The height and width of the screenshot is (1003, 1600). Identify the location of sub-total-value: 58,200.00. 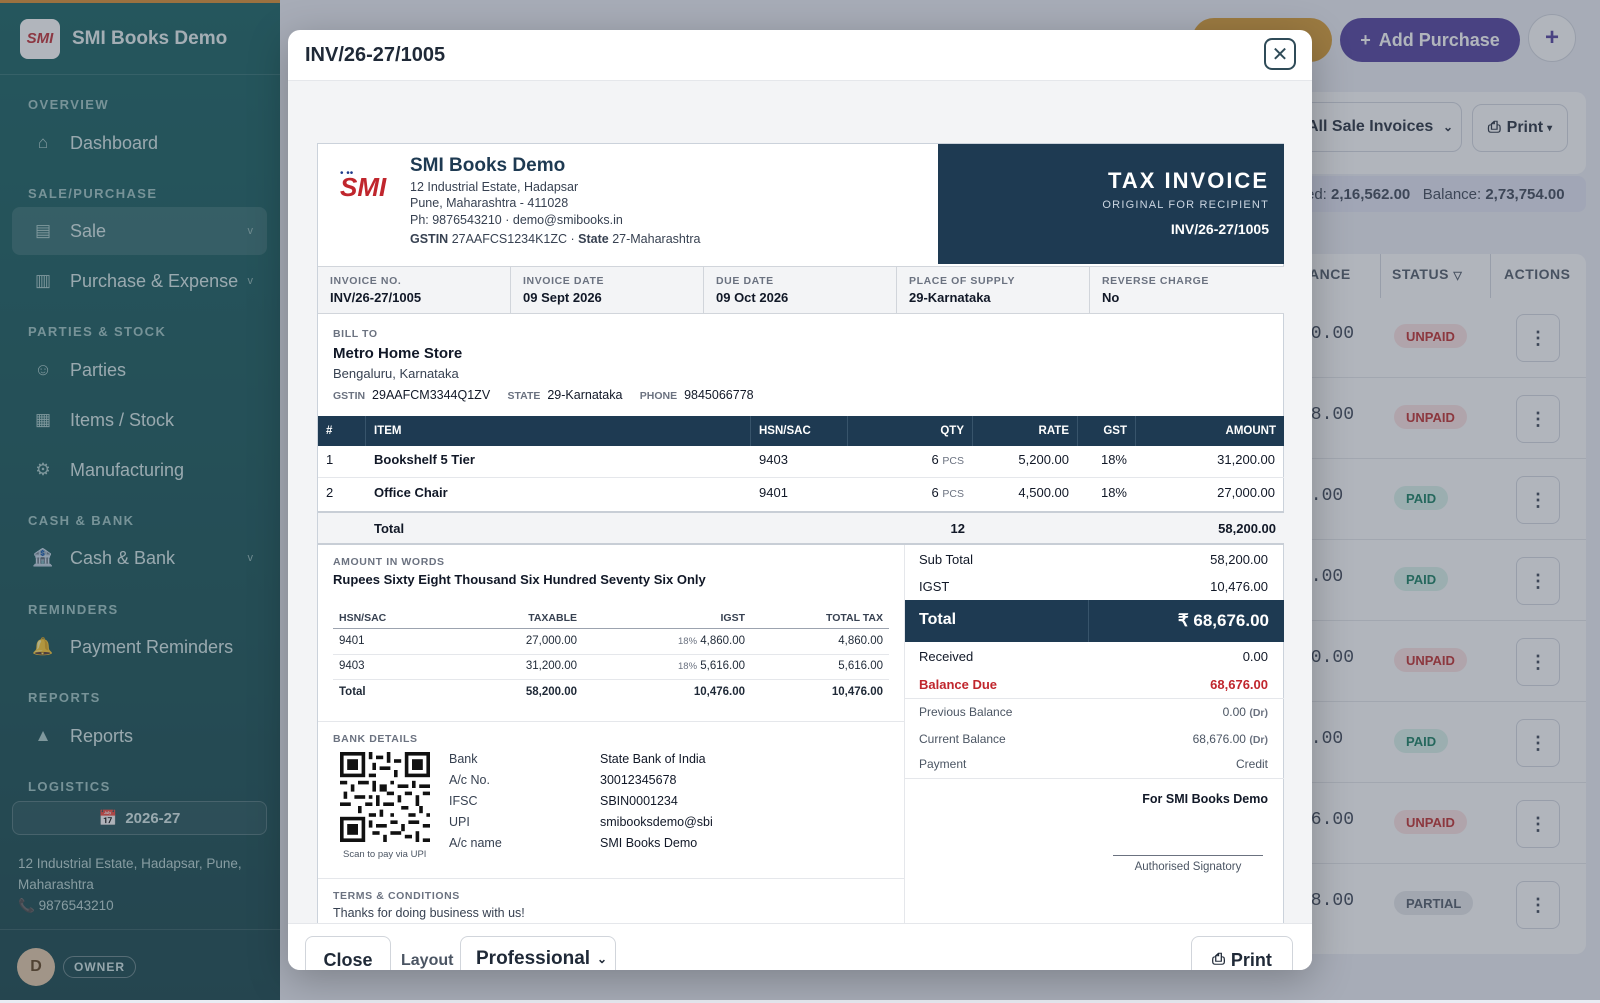
(1239, 559).